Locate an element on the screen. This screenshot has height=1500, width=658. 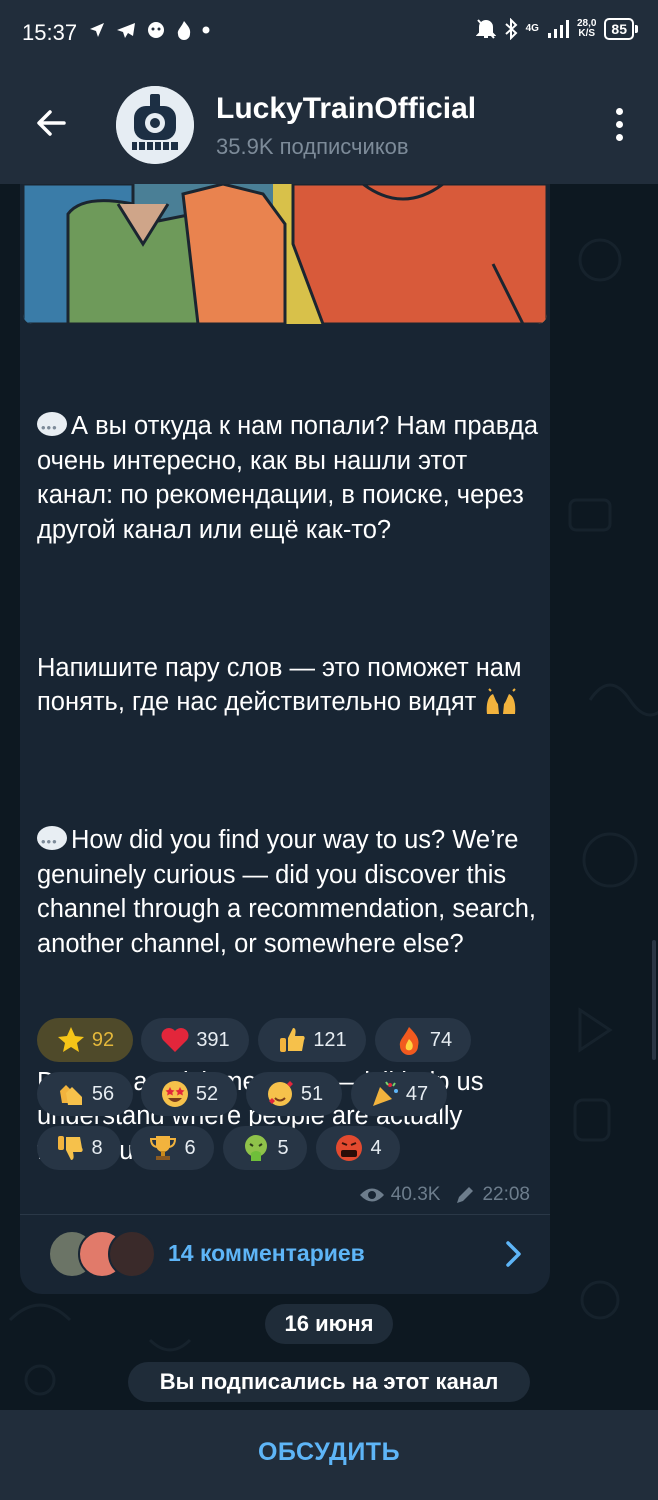
reaction-thumbs-down: 8 is located at coordinates (79, 1148).